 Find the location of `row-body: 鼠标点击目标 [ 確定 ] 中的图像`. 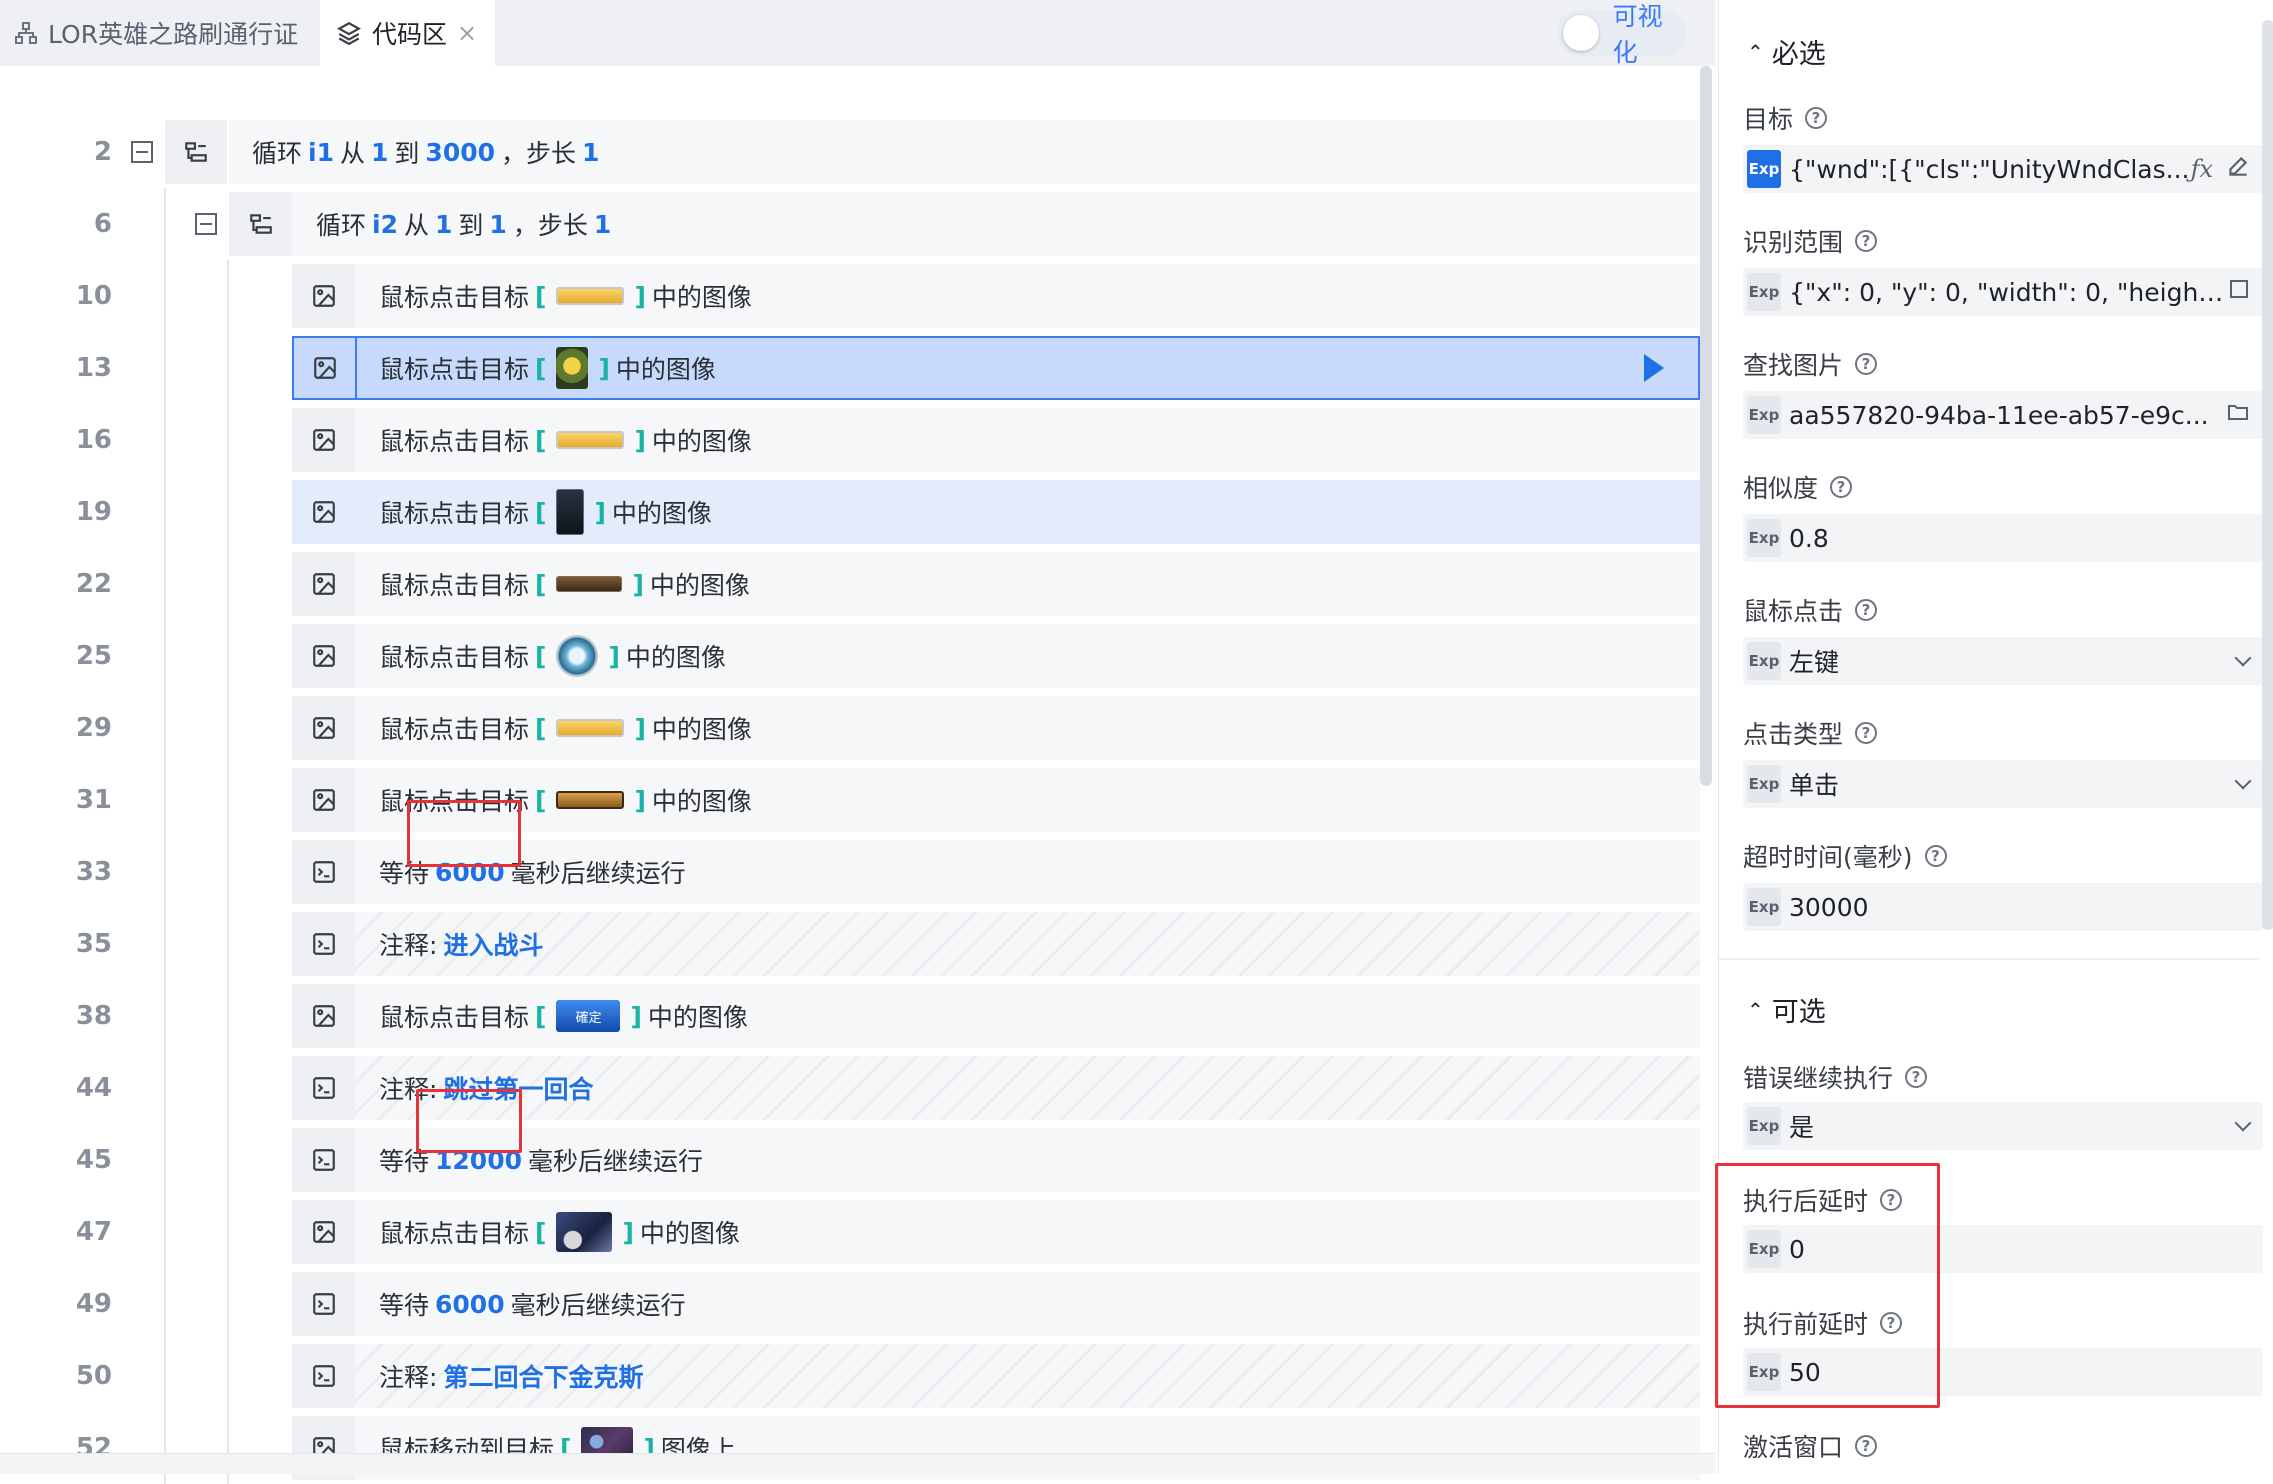

row-body: 鼠标点击目标 [ 確定 ] 中的图像 is located at coordinates (1027, 1016).